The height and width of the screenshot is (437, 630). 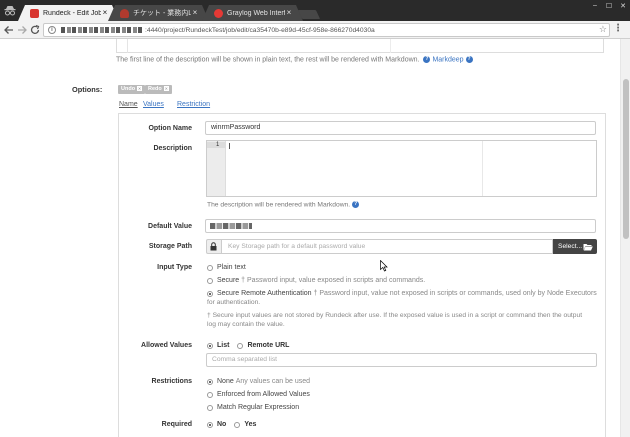 I want to click on radio-label: Remote URL, so click(x=268, y=345).